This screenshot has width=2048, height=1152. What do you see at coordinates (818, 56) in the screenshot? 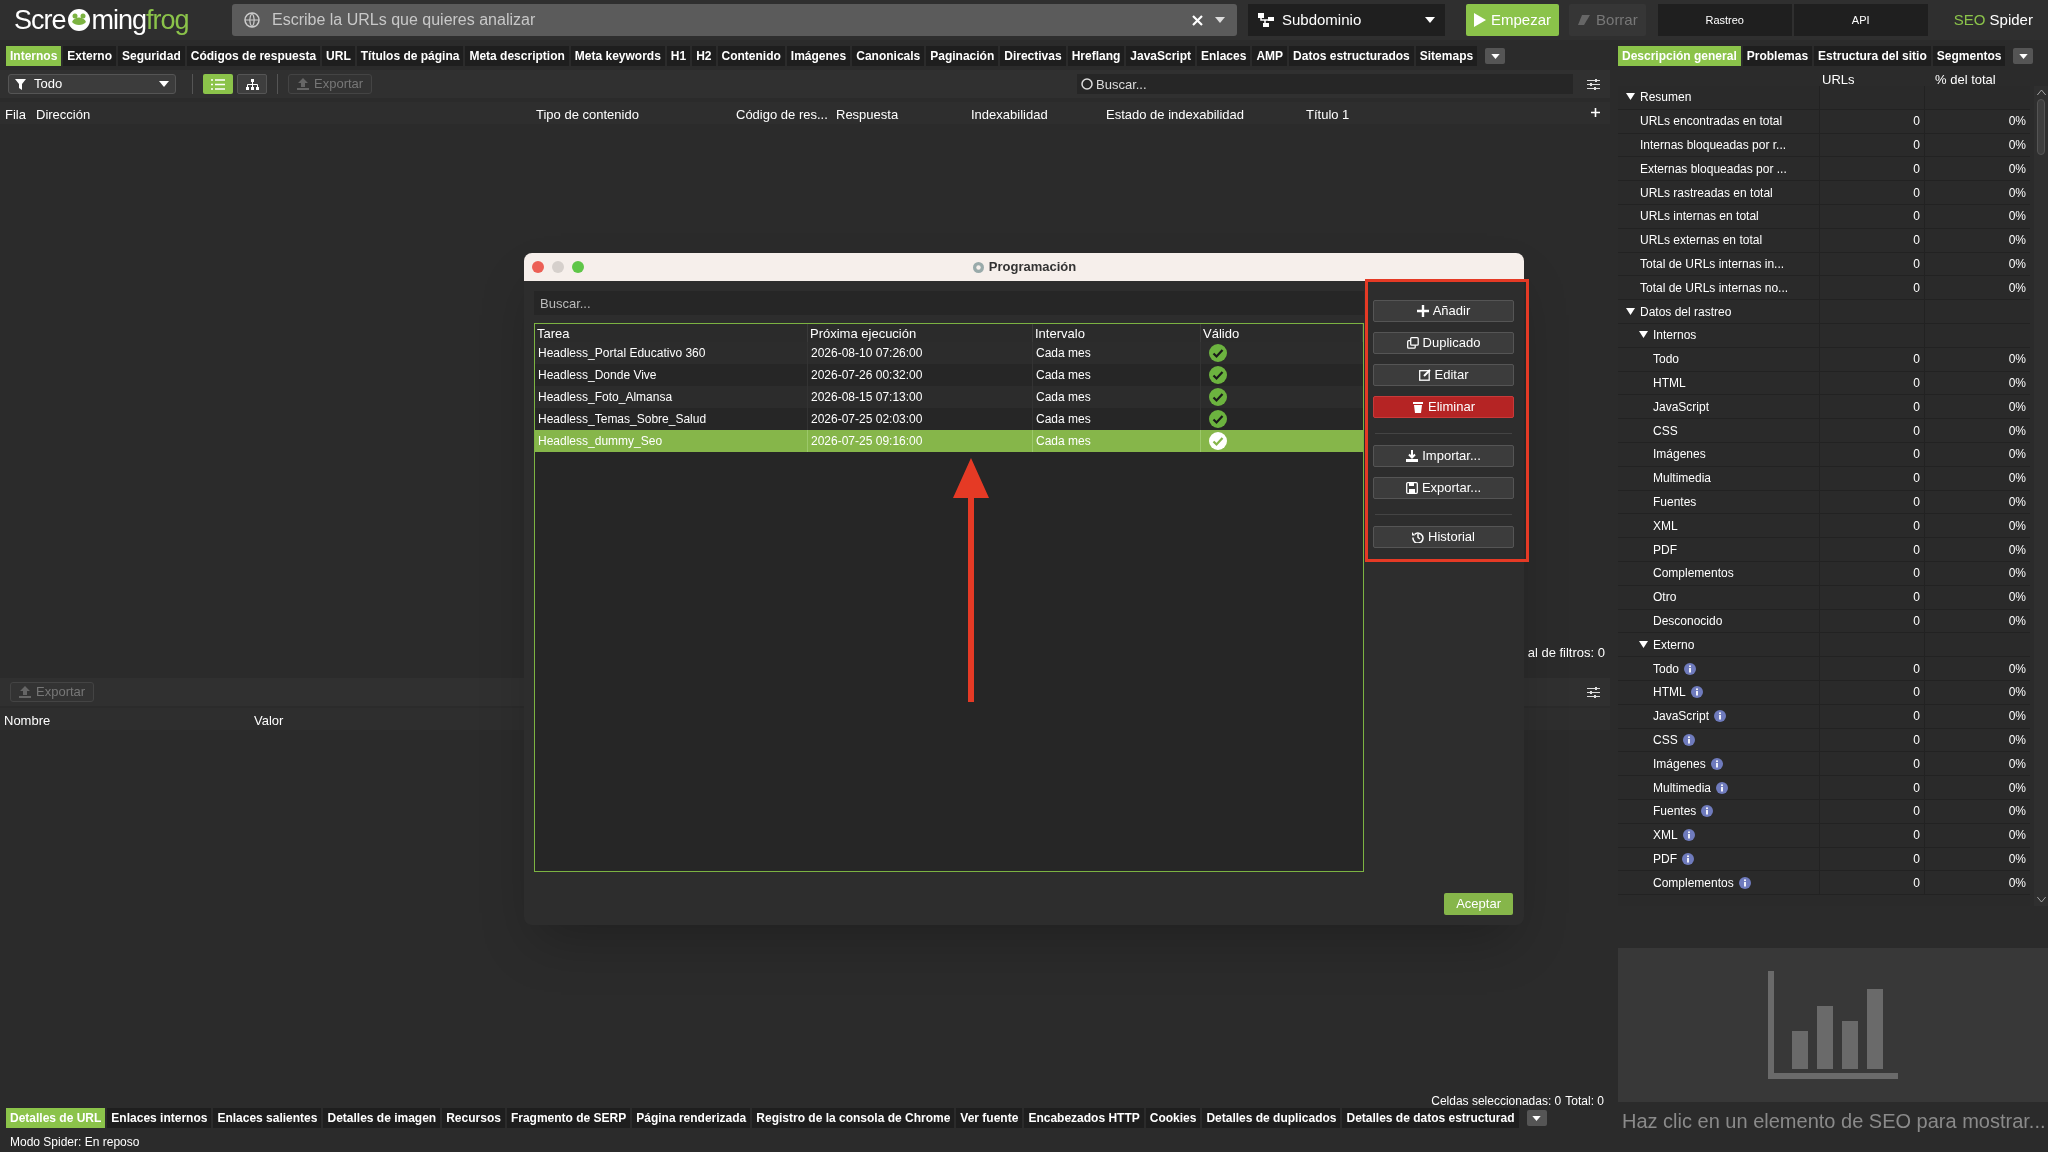
I see `tab: Imágenes` at bounding box center [818, 56].